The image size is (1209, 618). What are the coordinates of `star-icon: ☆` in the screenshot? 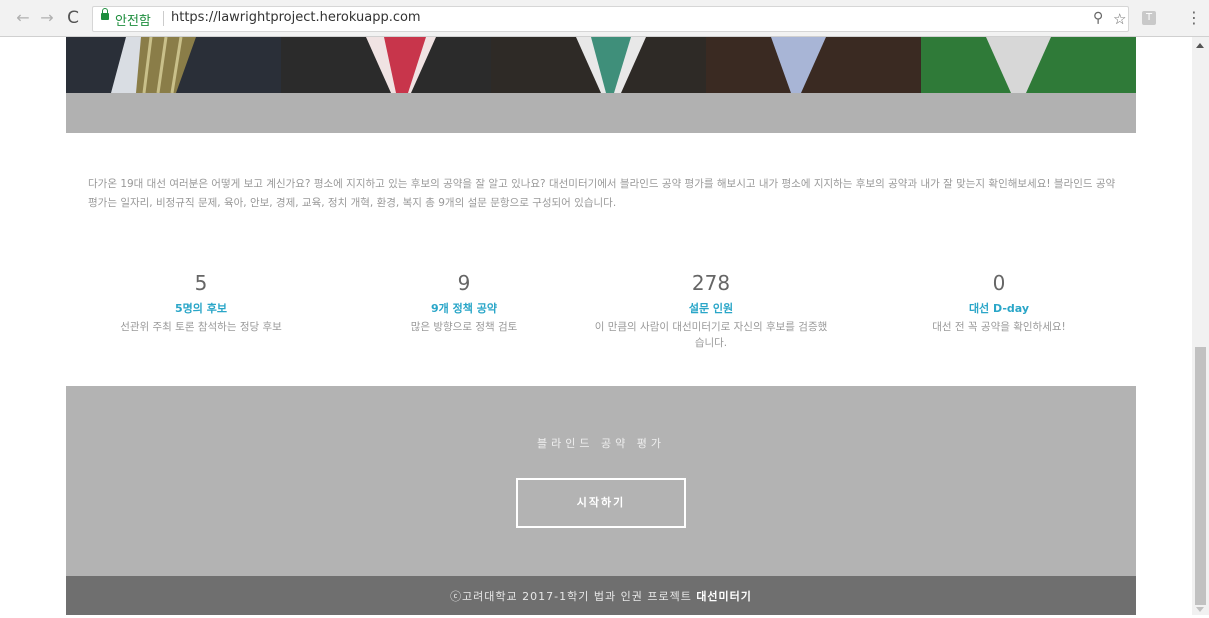 It's located at (1119, 19).